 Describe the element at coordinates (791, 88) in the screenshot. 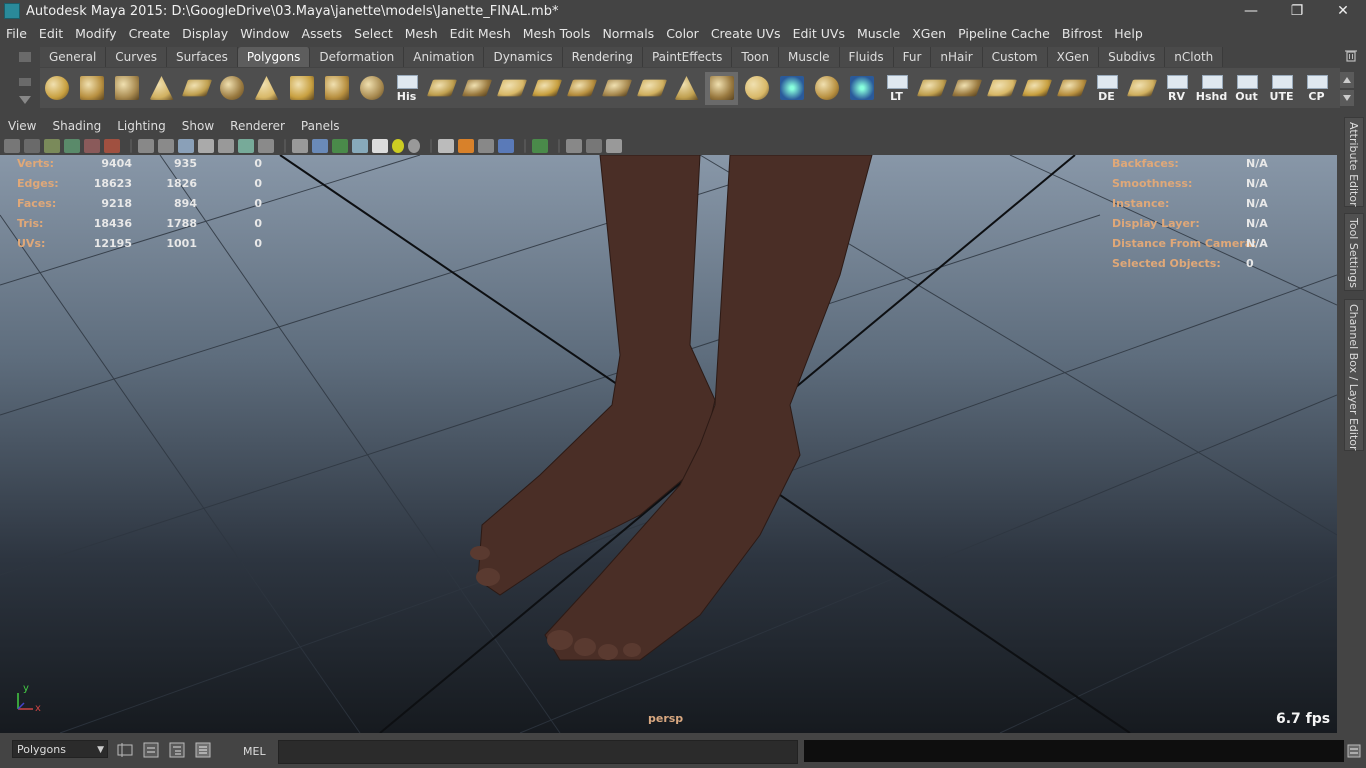

I see `soft-select-icon` at that location.